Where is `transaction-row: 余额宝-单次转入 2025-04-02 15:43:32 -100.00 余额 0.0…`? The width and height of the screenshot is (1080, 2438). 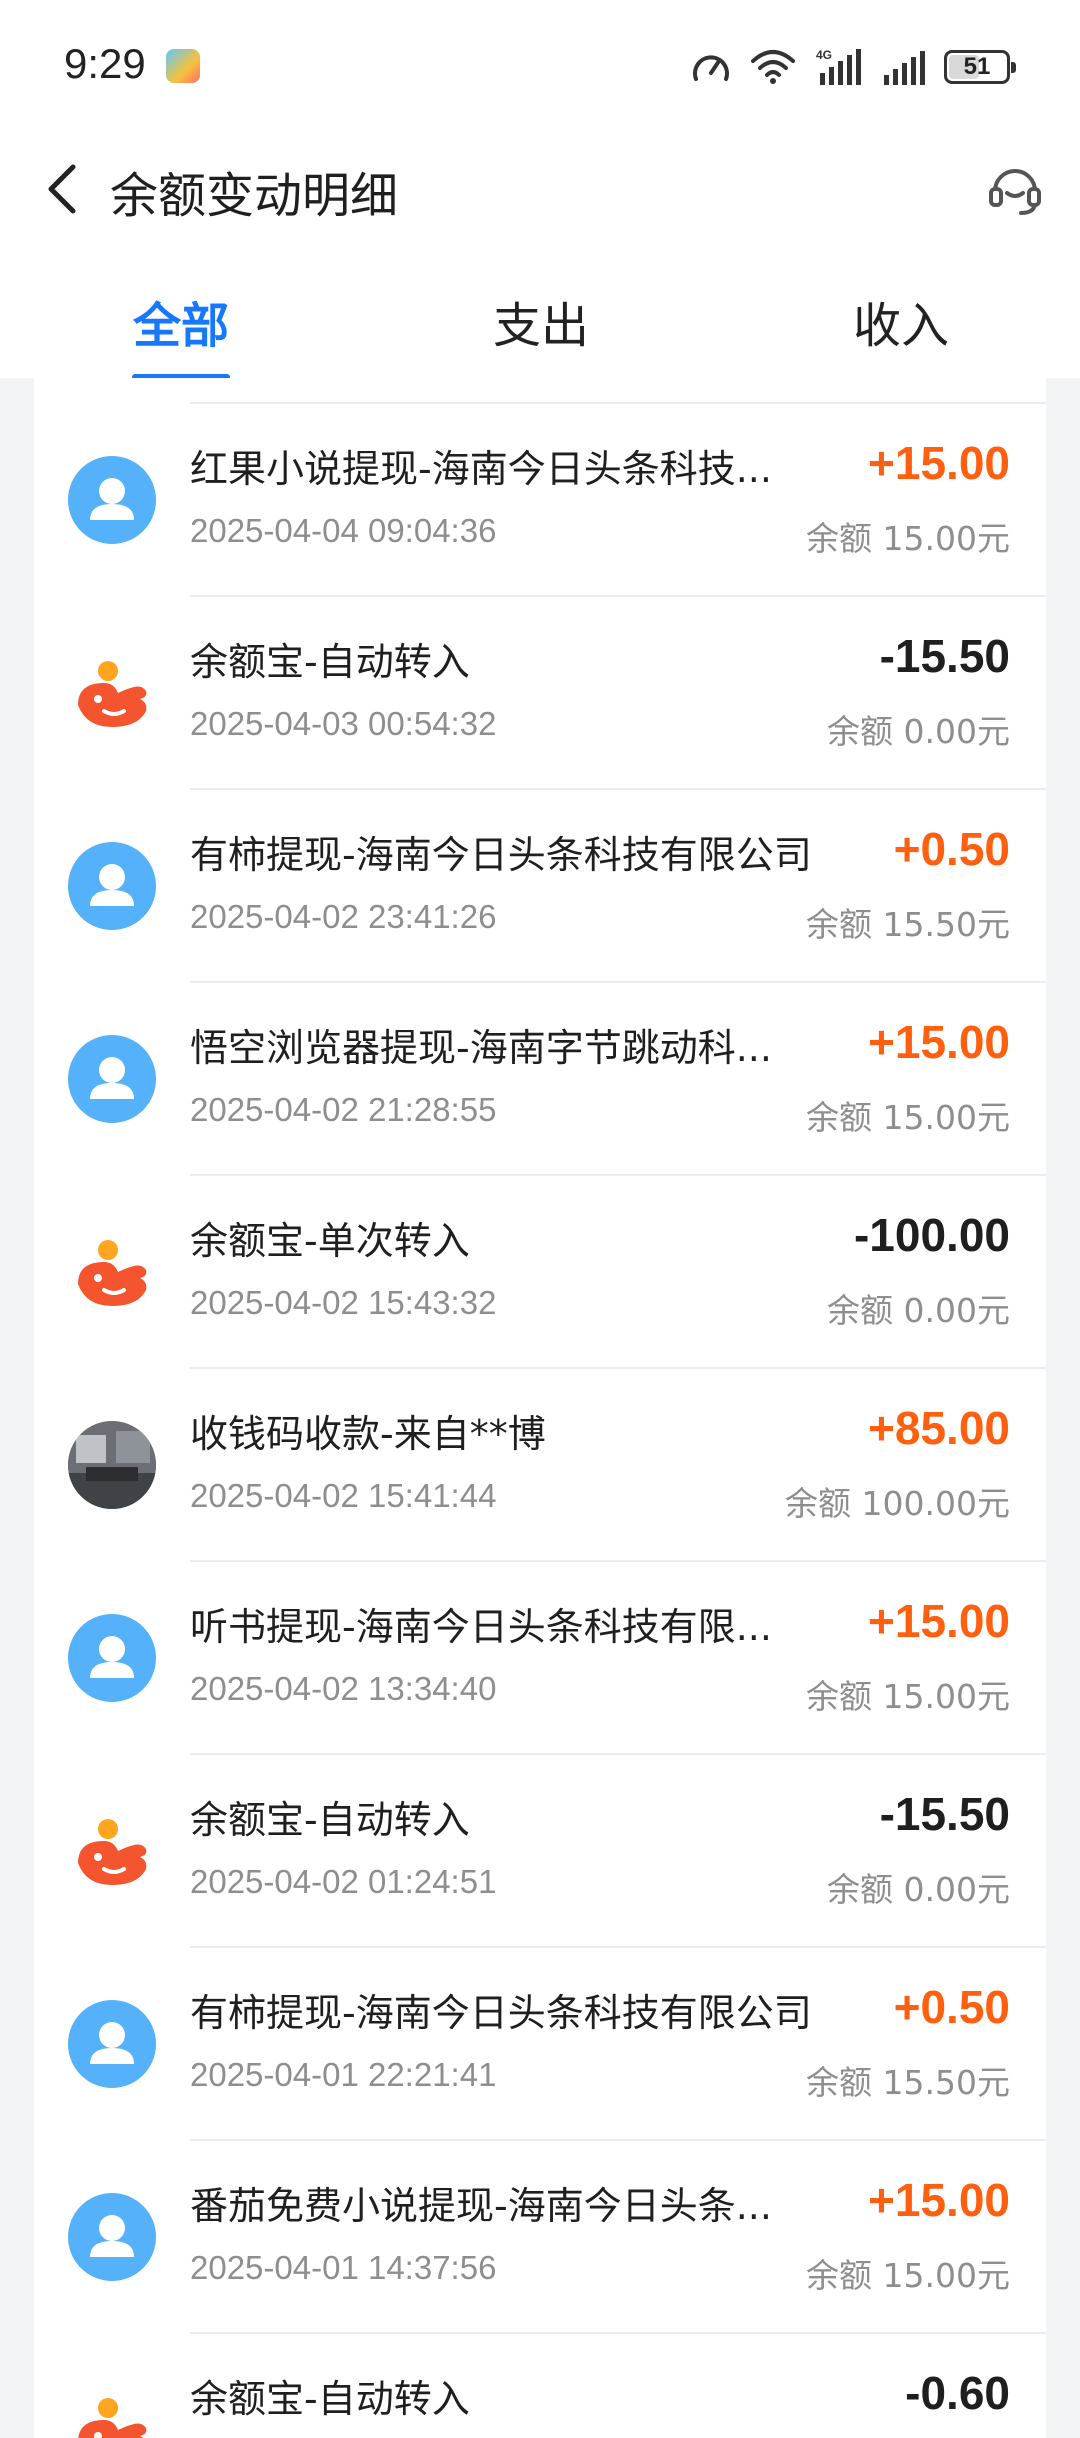
transaction-row: 余额宝-单次转入 2025-04-02 15:43:32 -100.00 余额 0.0… is located at coordinates (540, 1270).